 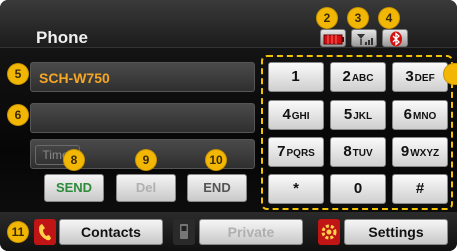 I want to click on key-9-number: 9, so click(x=405, y=151).